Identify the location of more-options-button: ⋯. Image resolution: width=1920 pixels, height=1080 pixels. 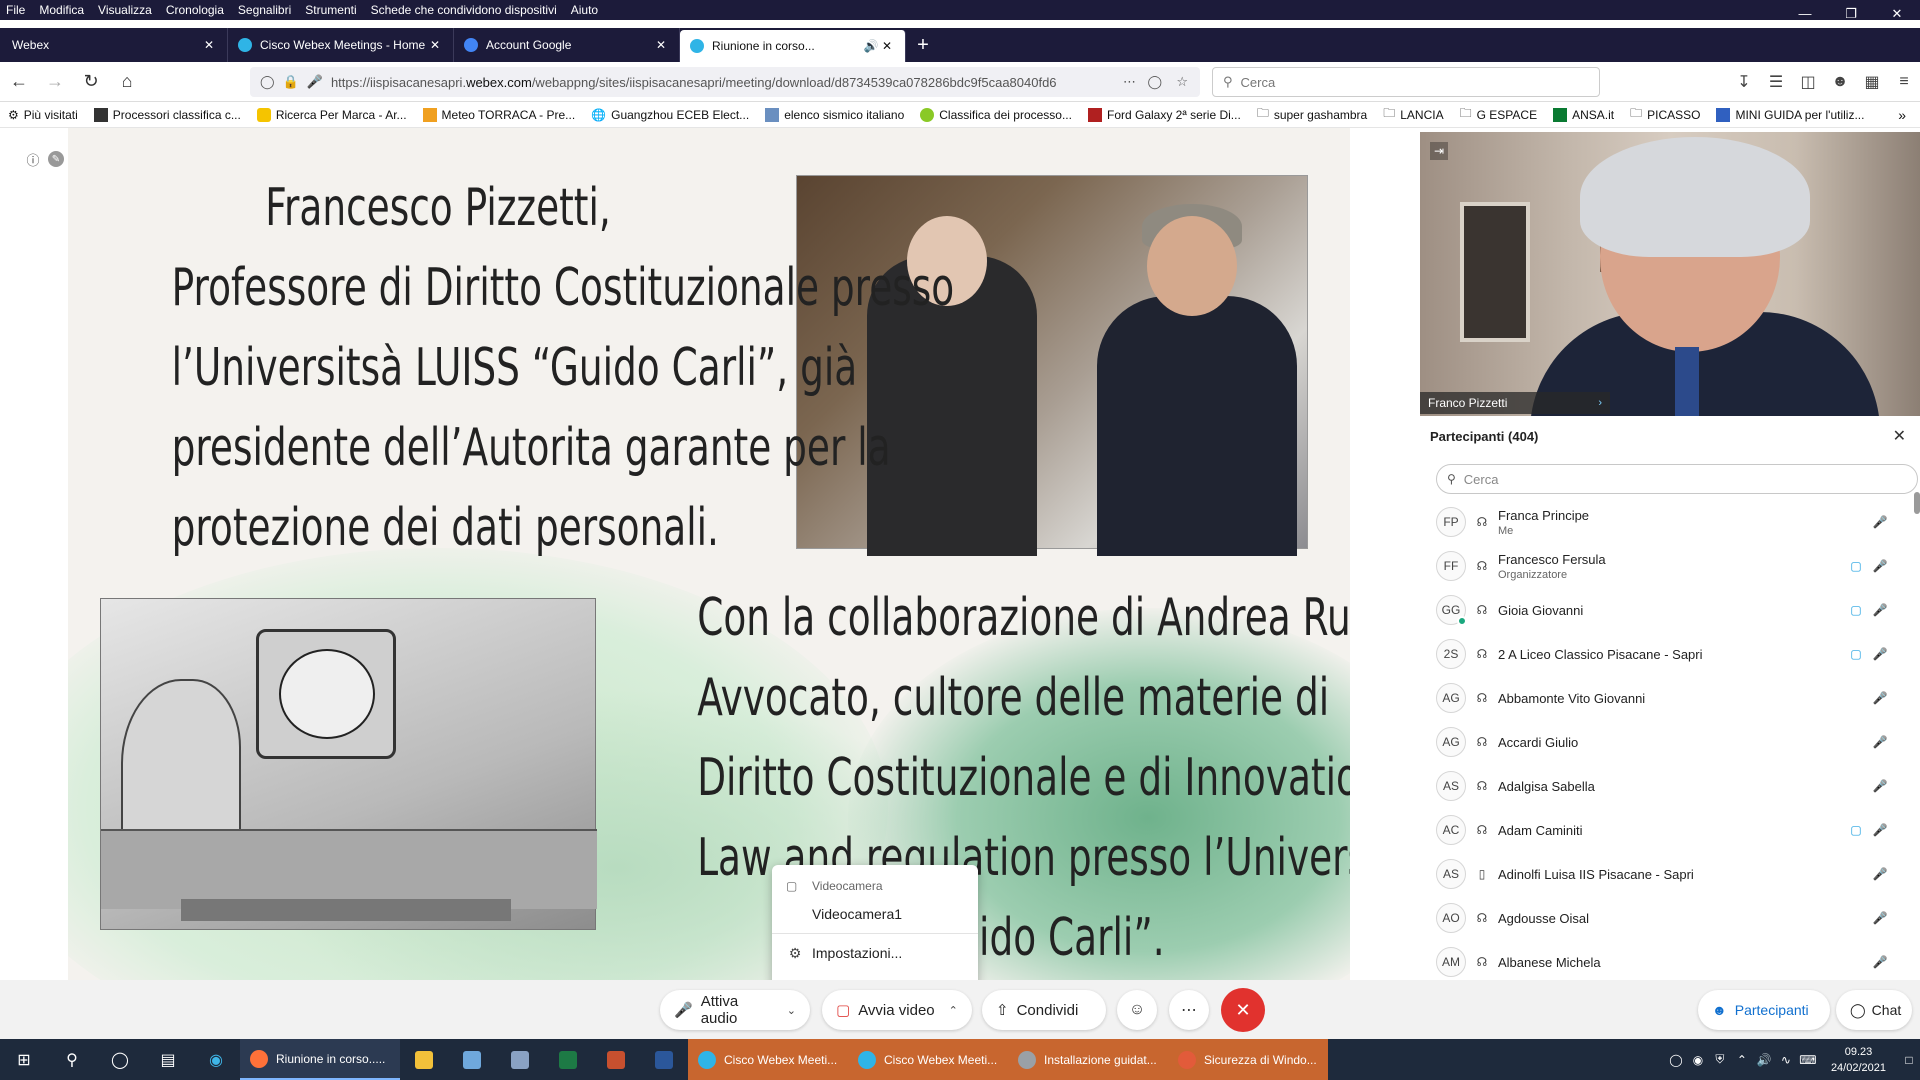
(1189, 1010).